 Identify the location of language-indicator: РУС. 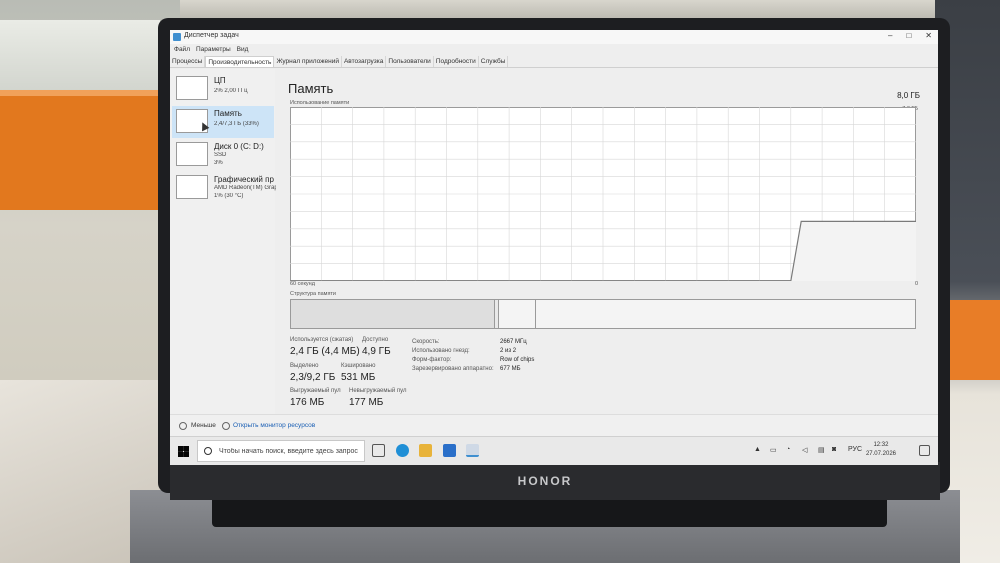
(855, 449).